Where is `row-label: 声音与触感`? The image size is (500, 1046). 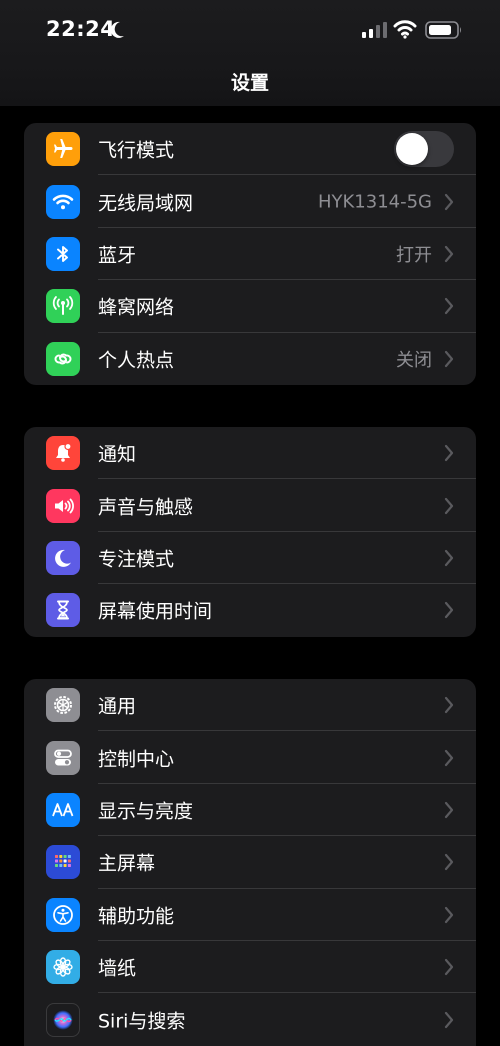 row-label: 声音与触感 is located at coordinates (146, 507).